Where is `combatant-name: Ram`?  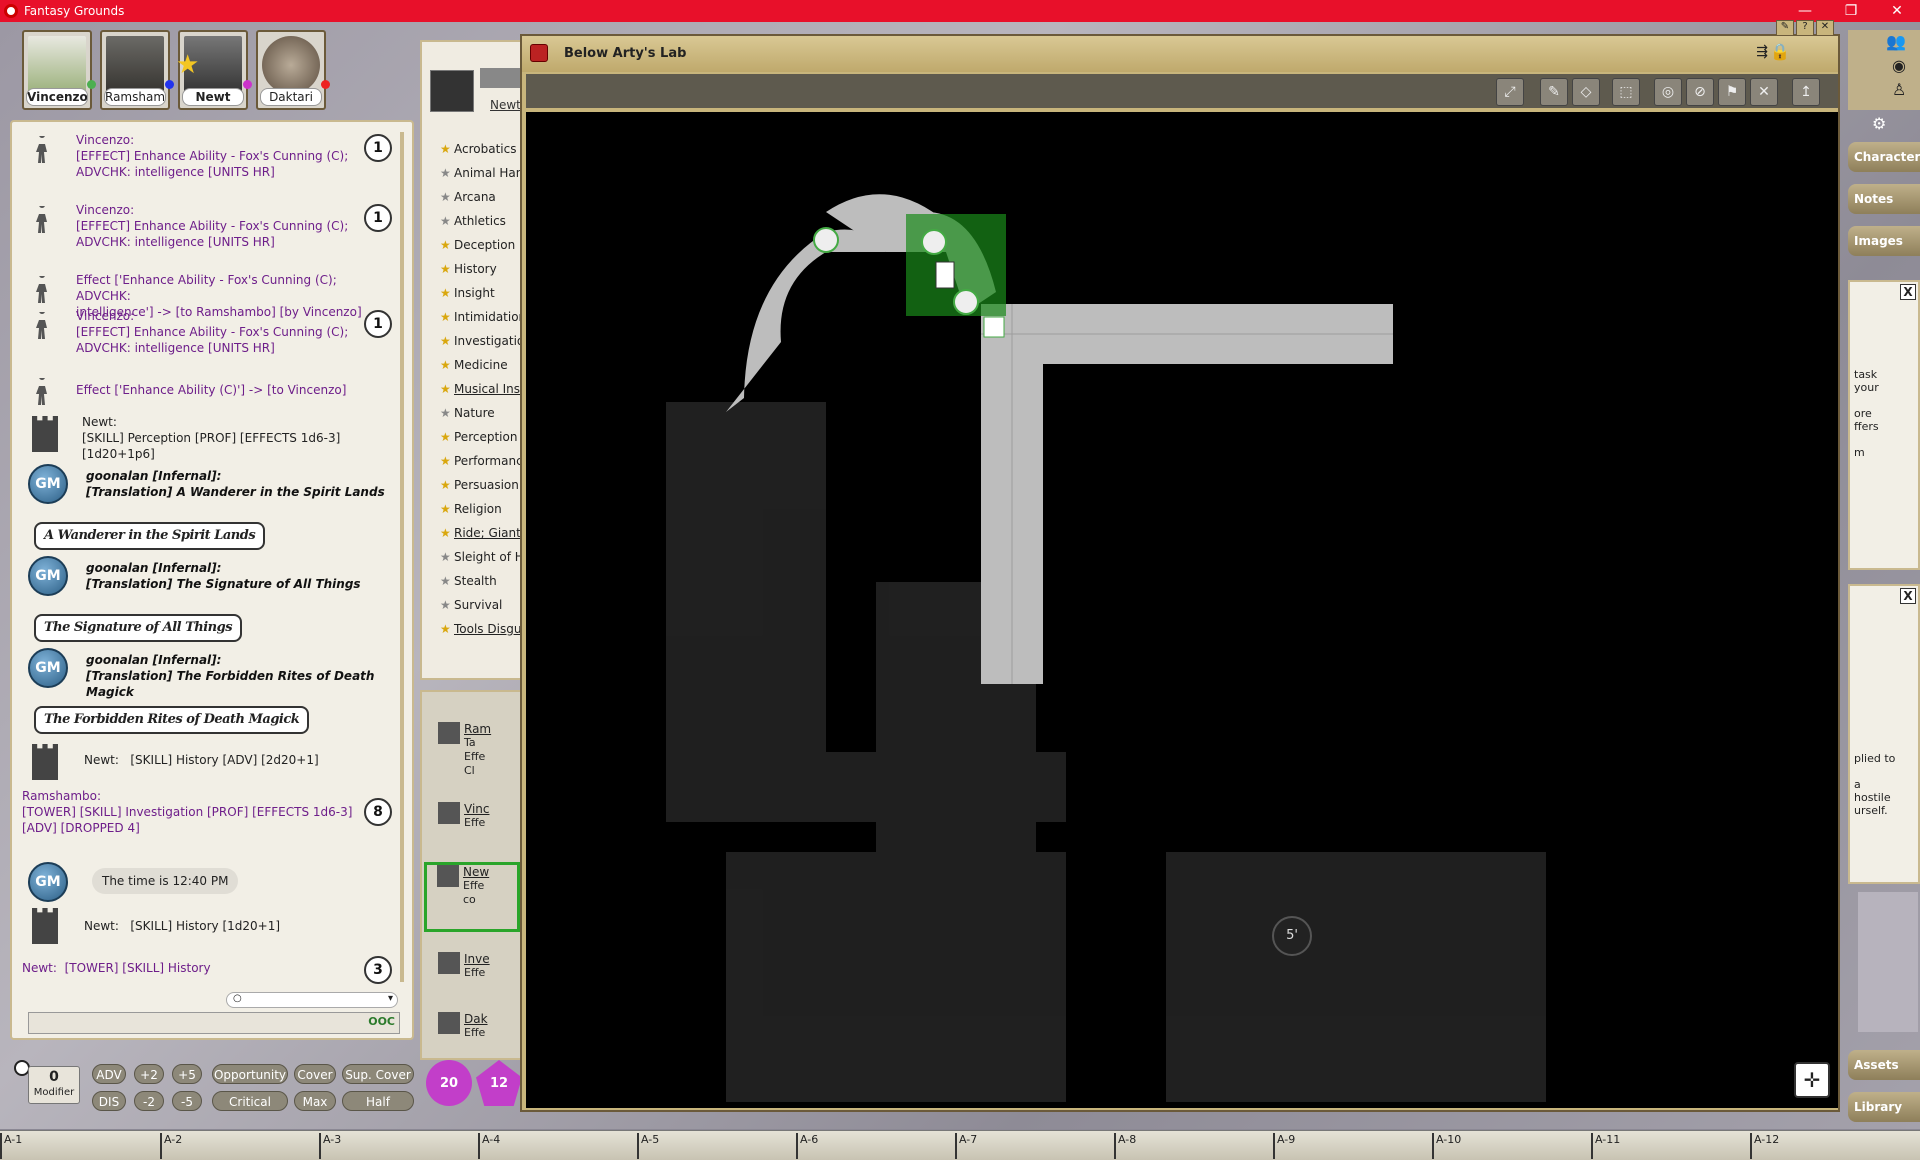 combatant-name: Ram is located at coordinates (477, 729).